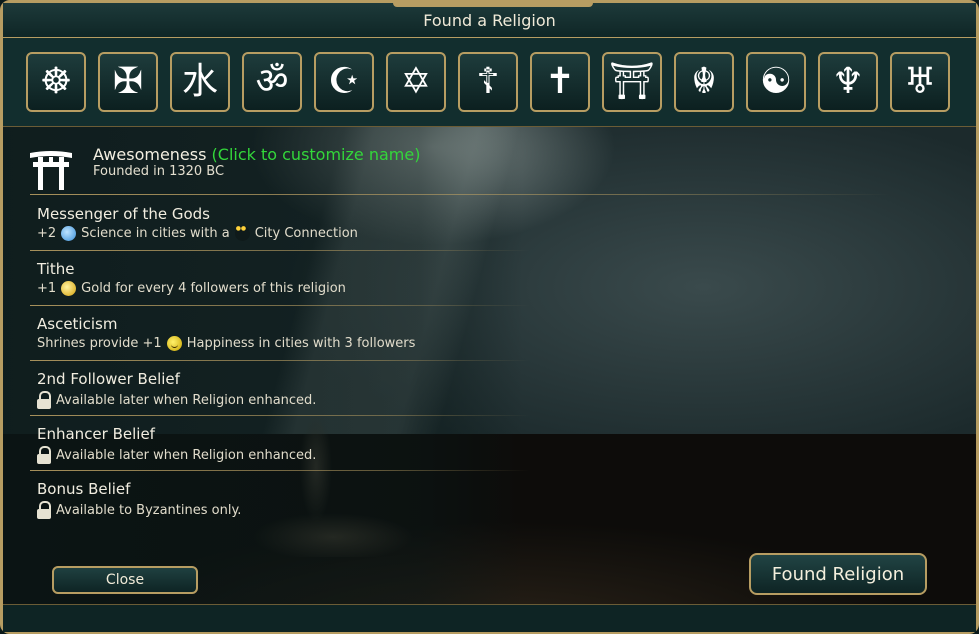 This screenshot has height=634, width=979. Describe the element at coordinates (306, 233) in the screenshot. I see `belief-text-2: City Connection` at that location.